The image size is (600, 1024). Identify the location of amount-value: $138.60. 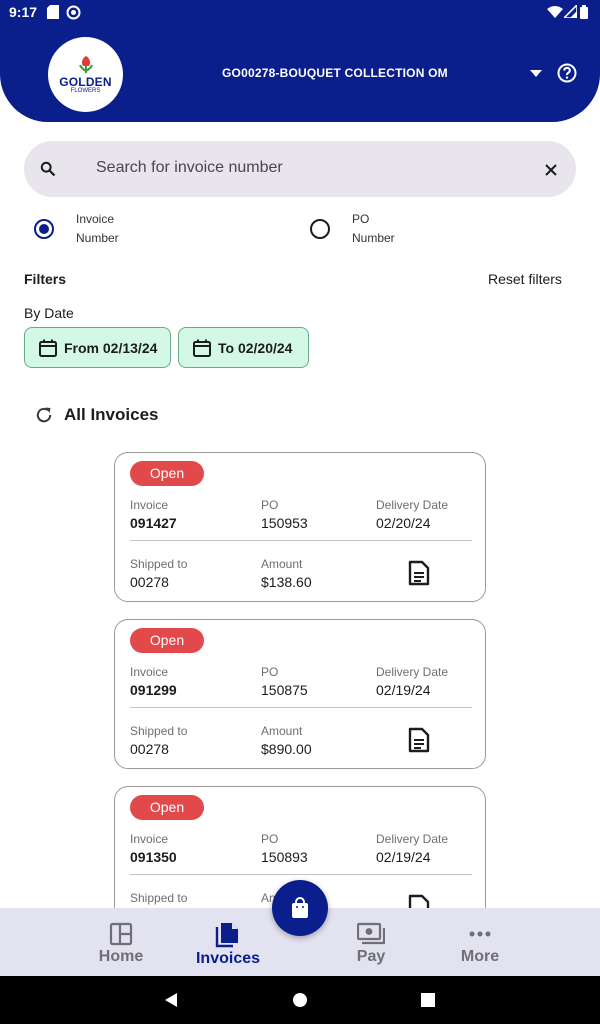
(286, 582).